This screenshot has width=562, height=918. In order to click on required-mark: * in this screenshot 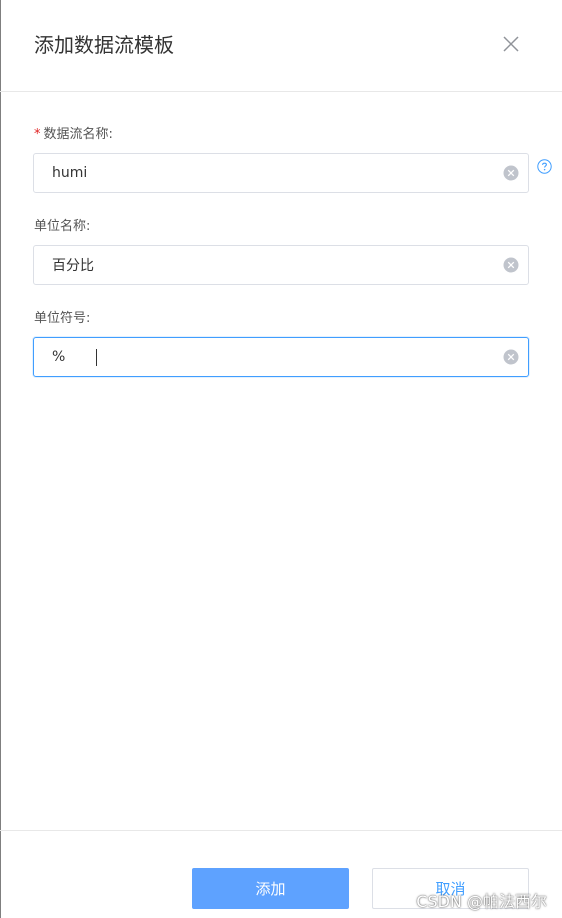, I will do `click(37, 134)`.